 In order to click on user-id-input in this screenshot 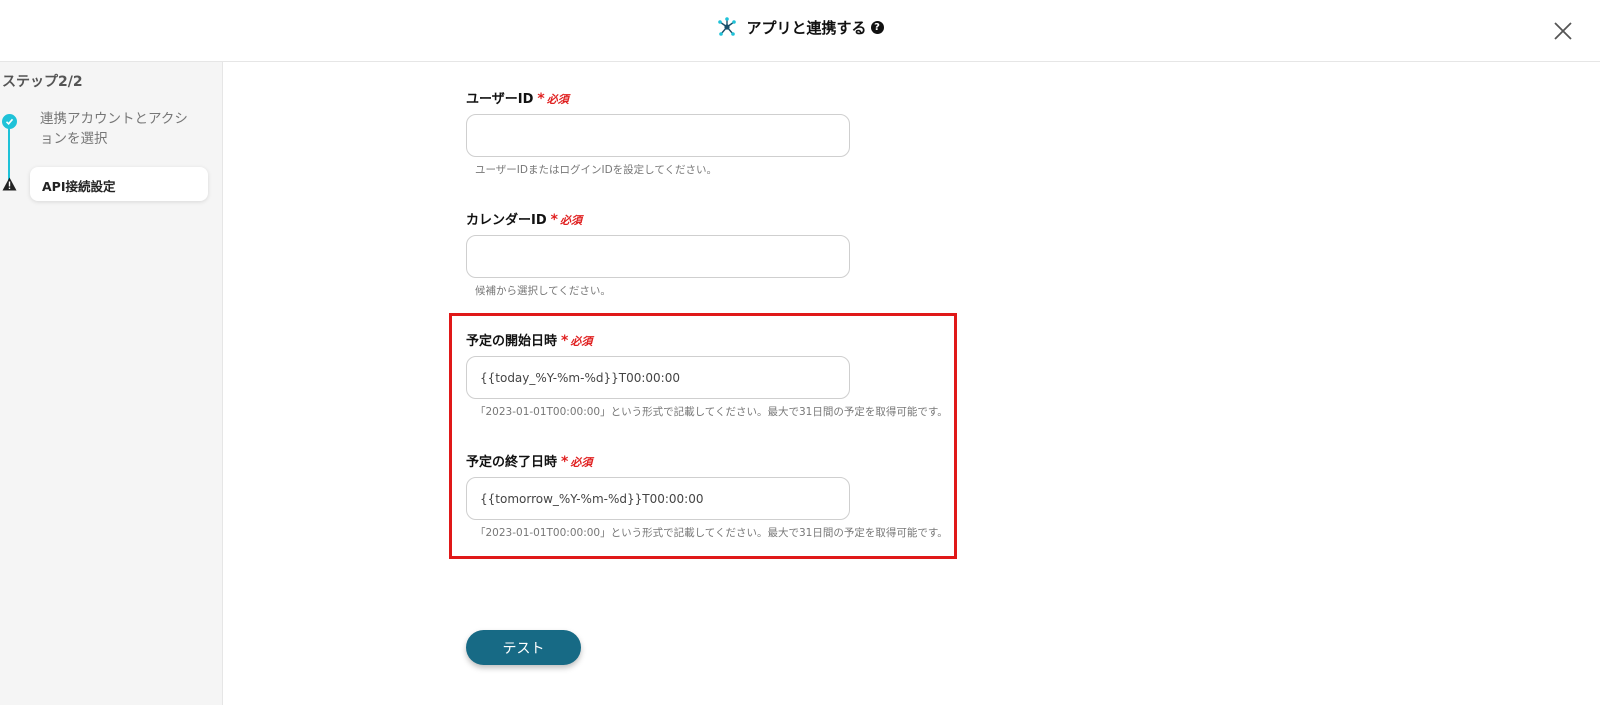, I will do `click(658, 135)`.